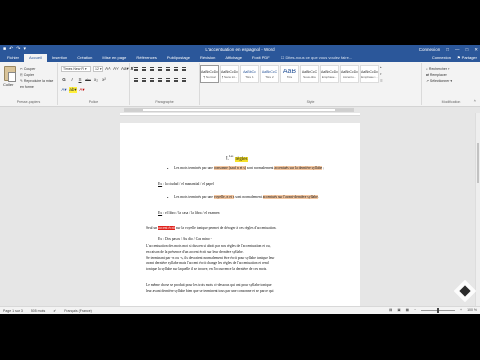 This screenshot has height=360, width=480. I want to click on minimize-button: —, so click(457, 49).